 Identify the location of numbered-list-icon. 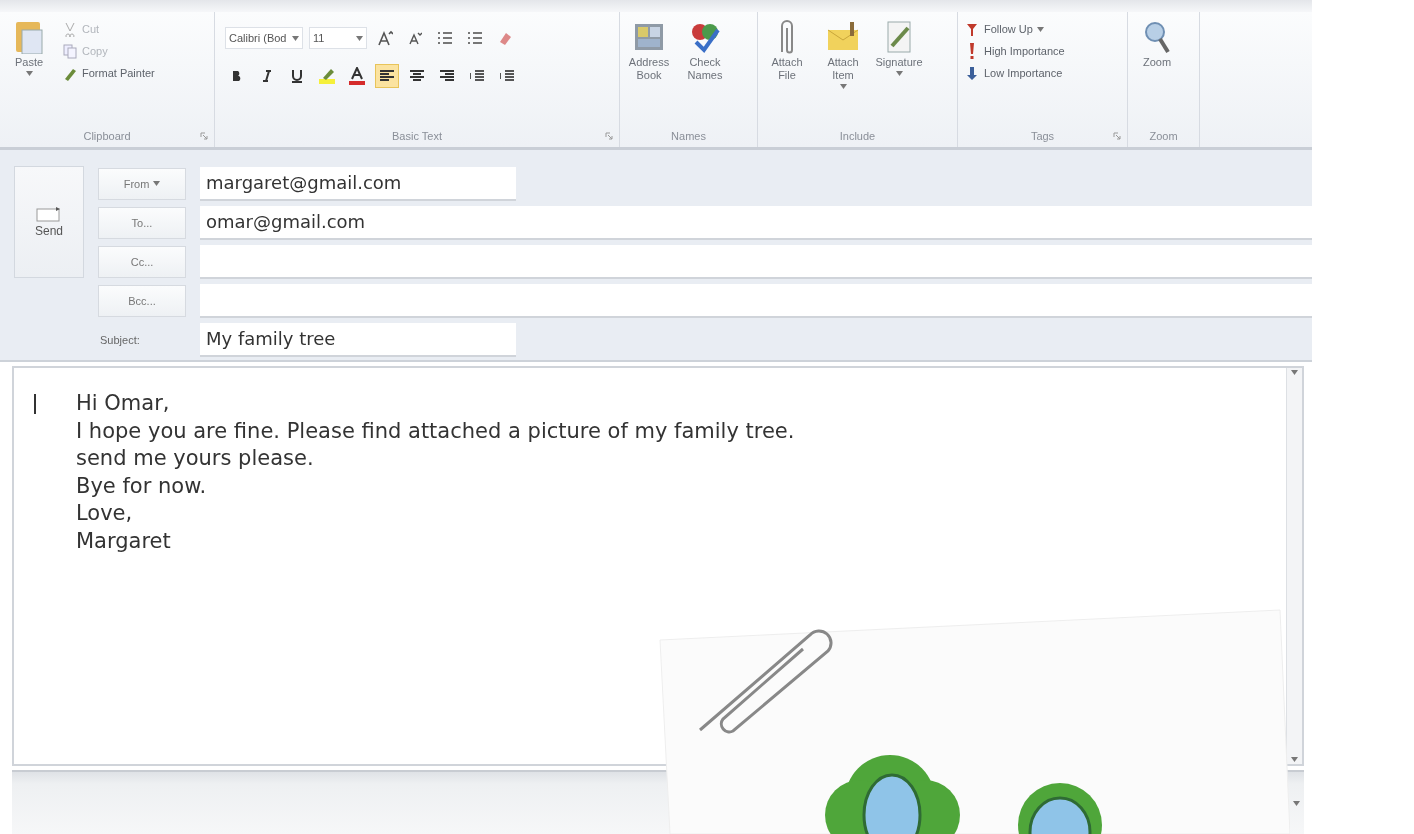
(475, 38).